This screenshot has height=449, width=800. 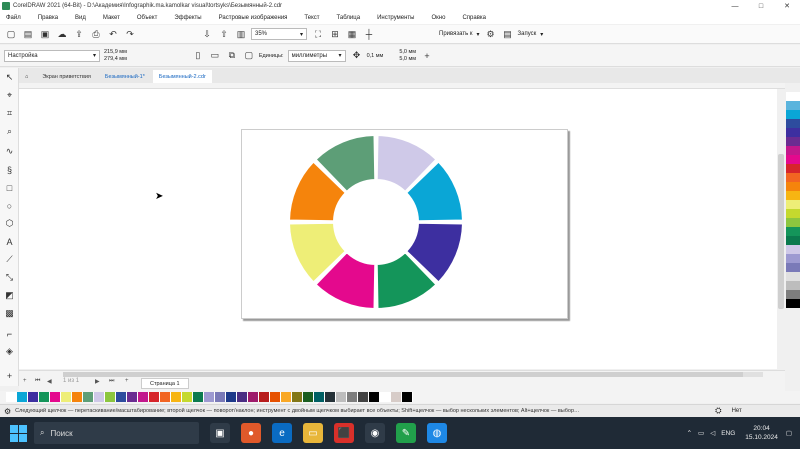 I want to click on launch-icon: ▤, so click(x=508, y=34).